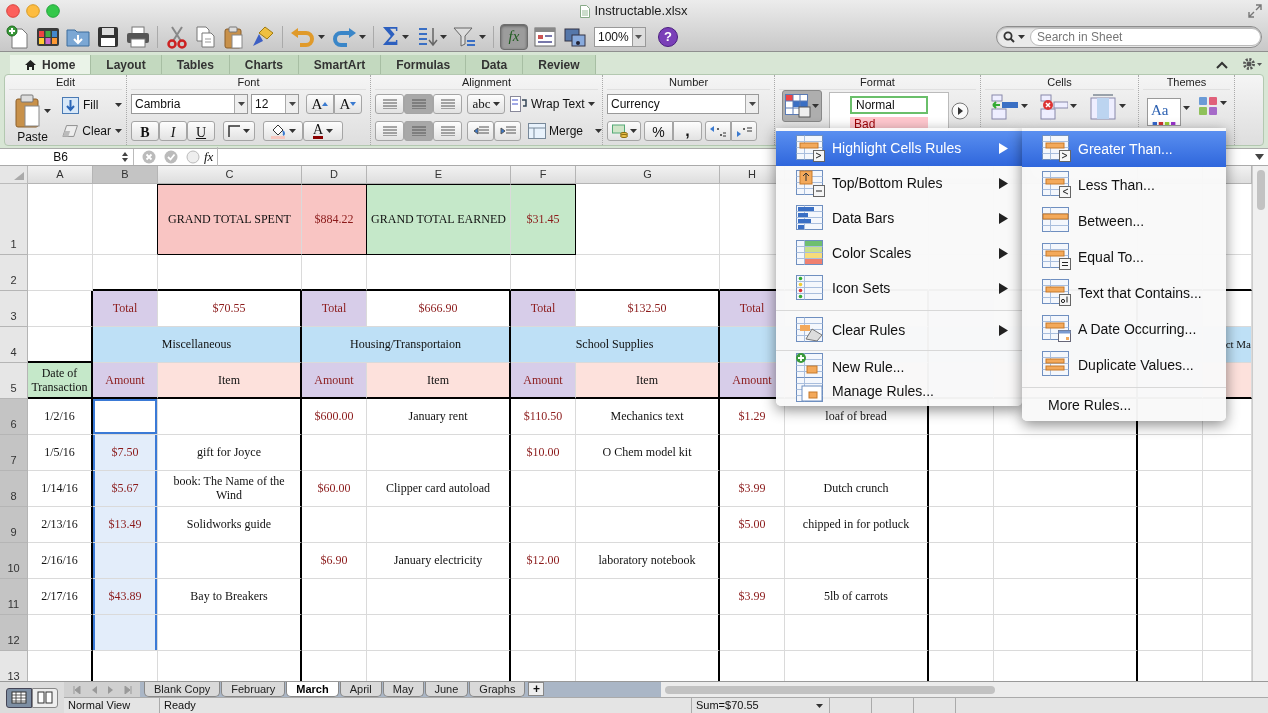 Image resolution: width=1268 pixels, height=713 pixels. What do you see at coordinates (1164, 112) in the screenshot?
I see `themes-button: Aa` at bounding box center [1164, 112].